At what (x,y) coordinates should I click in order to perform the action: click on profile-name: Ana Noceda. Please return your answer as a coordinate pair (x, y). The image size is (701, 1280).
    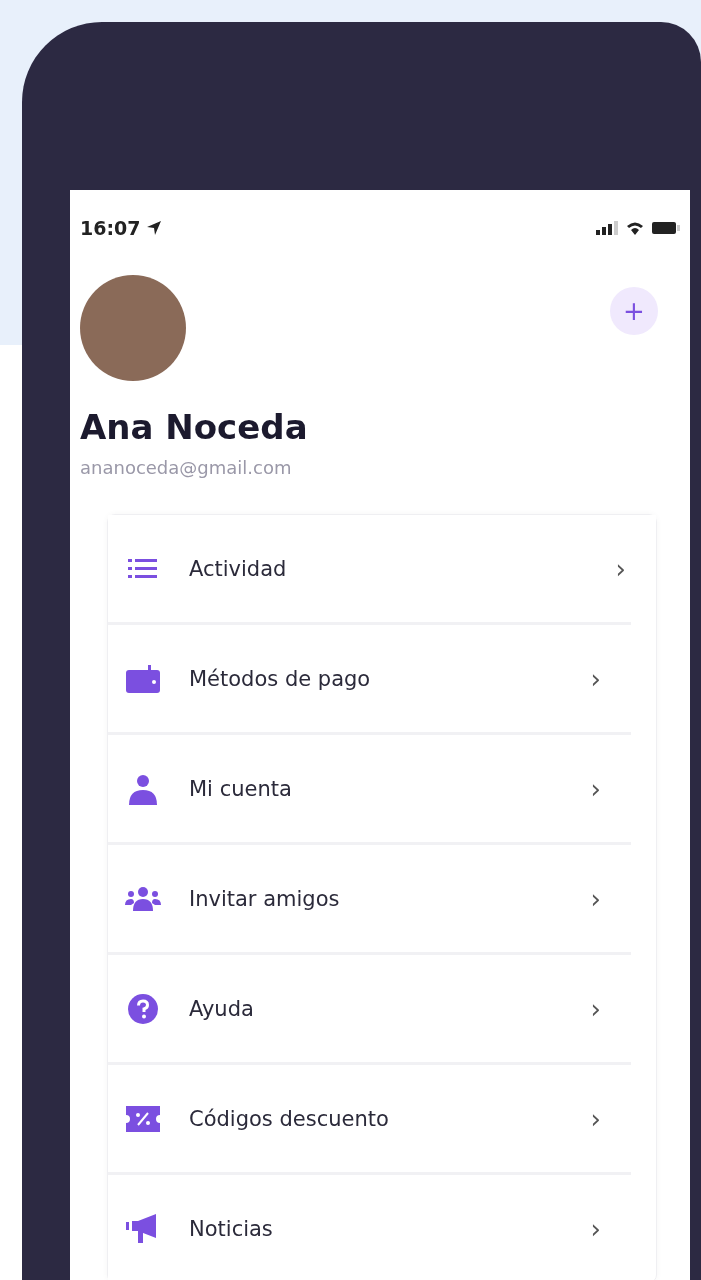
    Looking at the image, I should click on (194, 427).